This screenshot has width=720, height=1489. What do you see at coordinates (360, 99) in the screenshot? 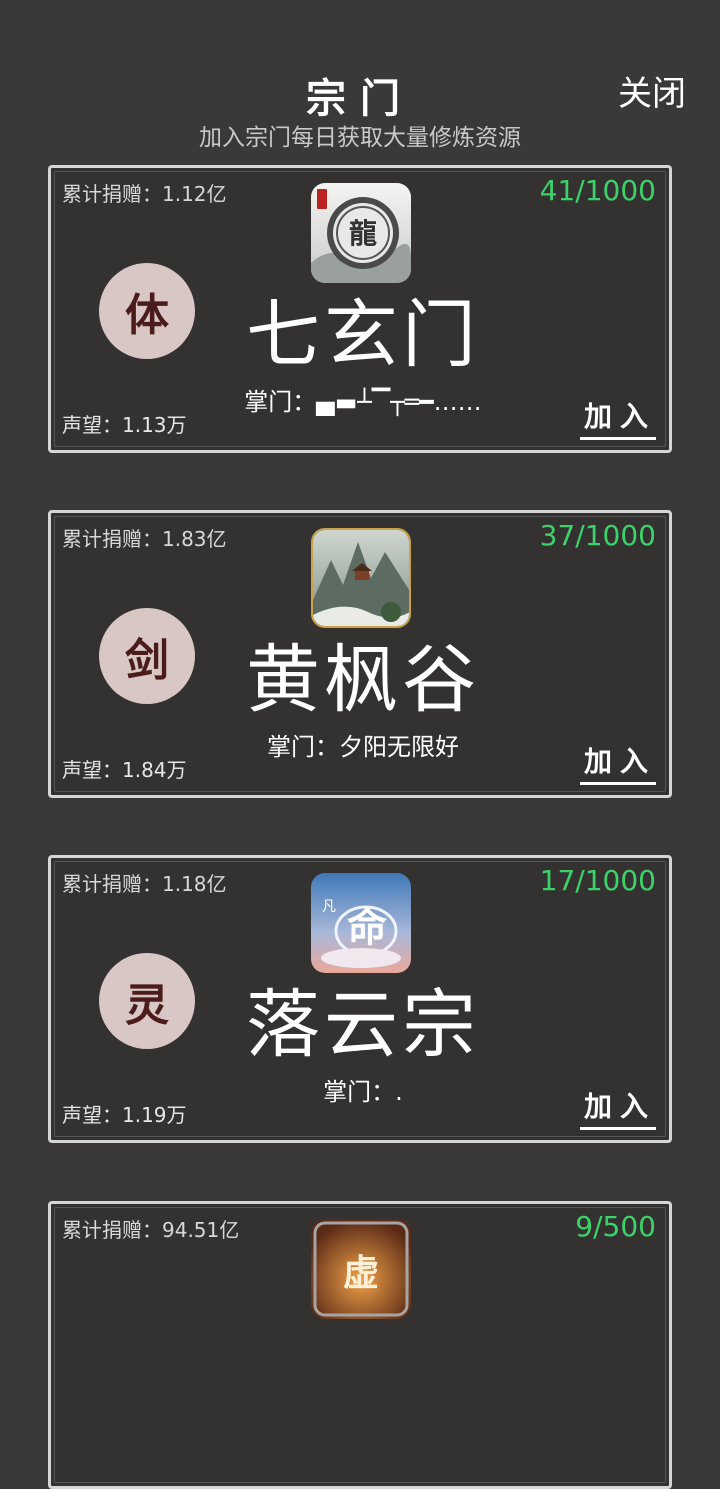
I see `page-title: 宗门` at bounding box center [360, 99].